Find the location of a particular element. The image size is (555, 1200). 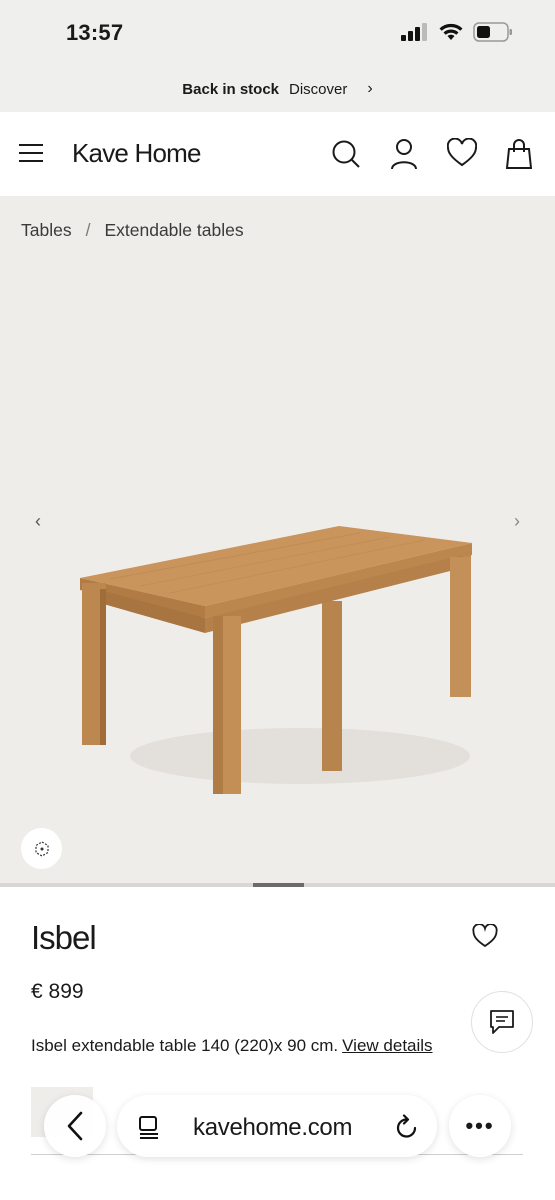

site-header: Kave Home is located at coordinates (277, 154).